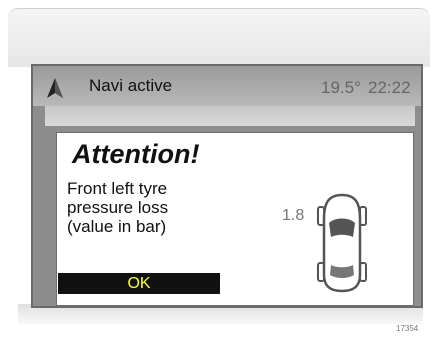  What do you see at coordinates (341, 87) in the screenshot?
I see `outside-temperature: 19.5°` at bounding box center [341, 87].